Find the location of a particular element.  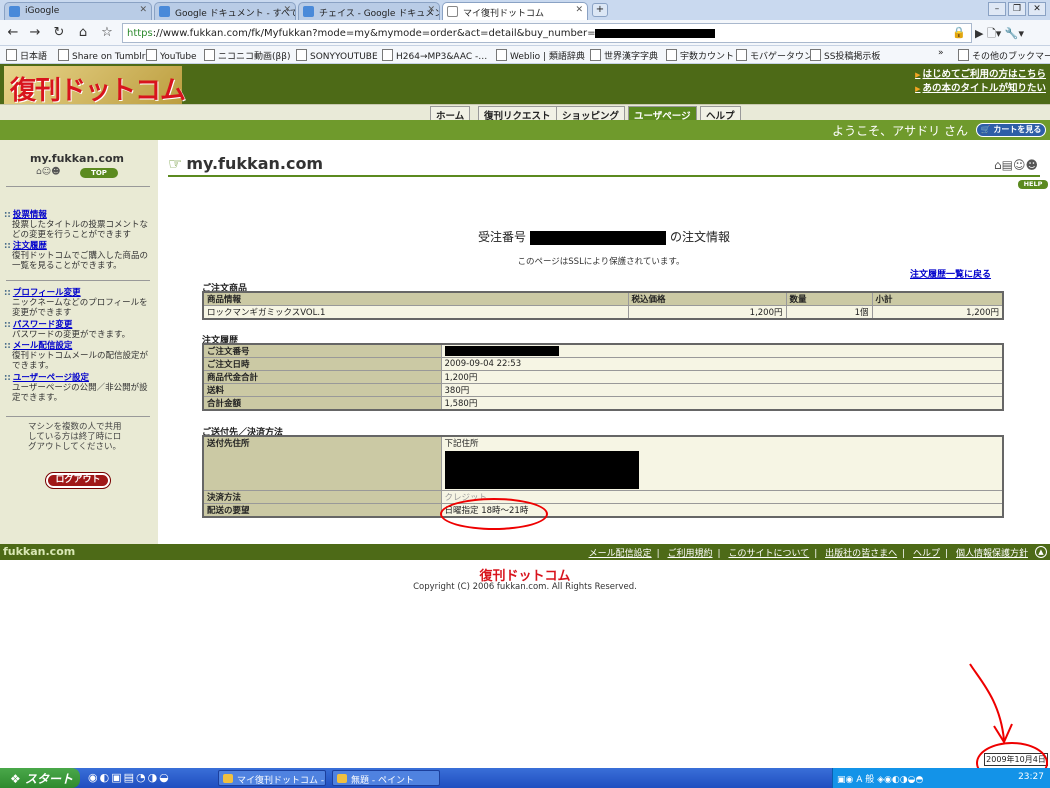

google-icon is located at coordinates (14, 11).